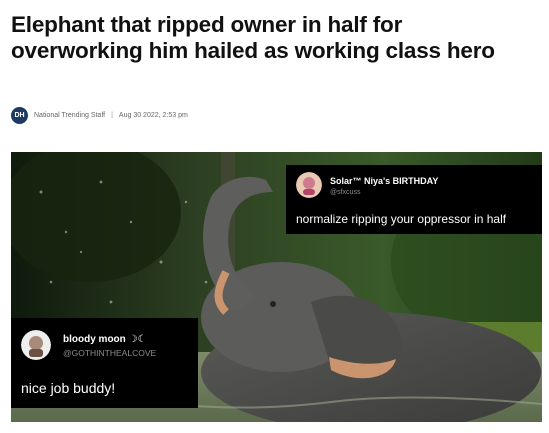  I want to click on publish-date: Aug 30 2022, 2:53 pm, so click(153, 115).